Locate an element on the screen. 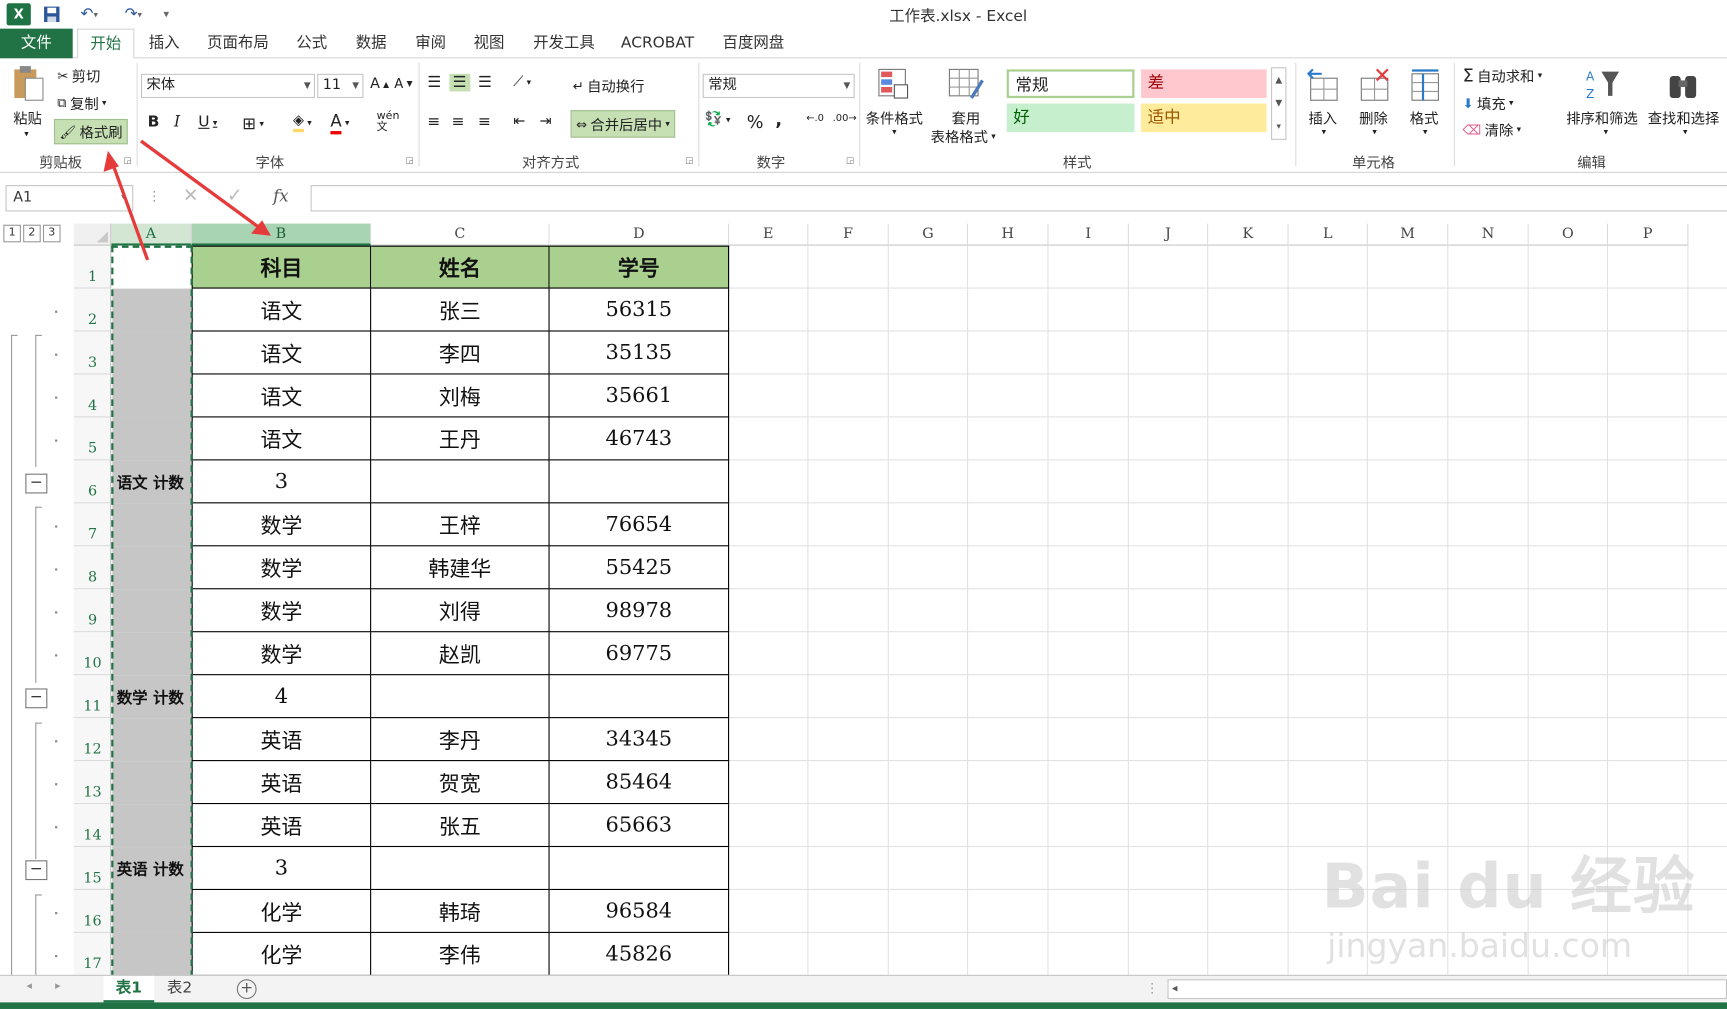 This screenshot has width=1727, height=1009. hscroll-grip-icon: ⋮ is located at coordinates (1152, 988).